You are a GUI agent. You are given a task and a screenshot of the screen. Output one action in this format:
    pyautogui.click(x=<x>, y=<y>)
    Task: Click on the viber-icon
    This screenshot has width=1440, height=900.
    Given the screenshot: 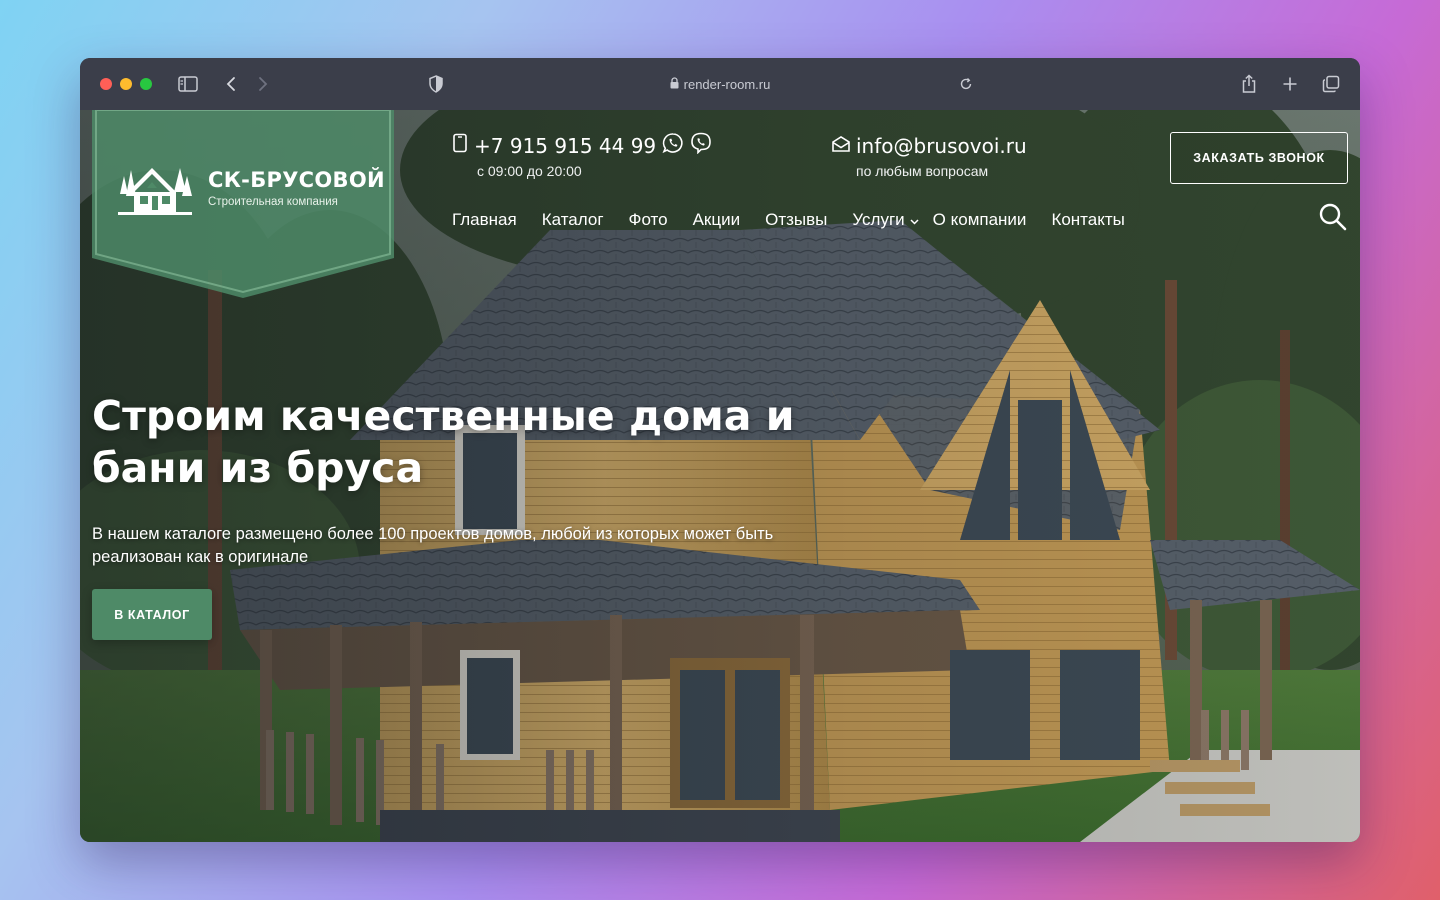 What is the action you would take?
    pyautogui.click(x=701, y=145)
    